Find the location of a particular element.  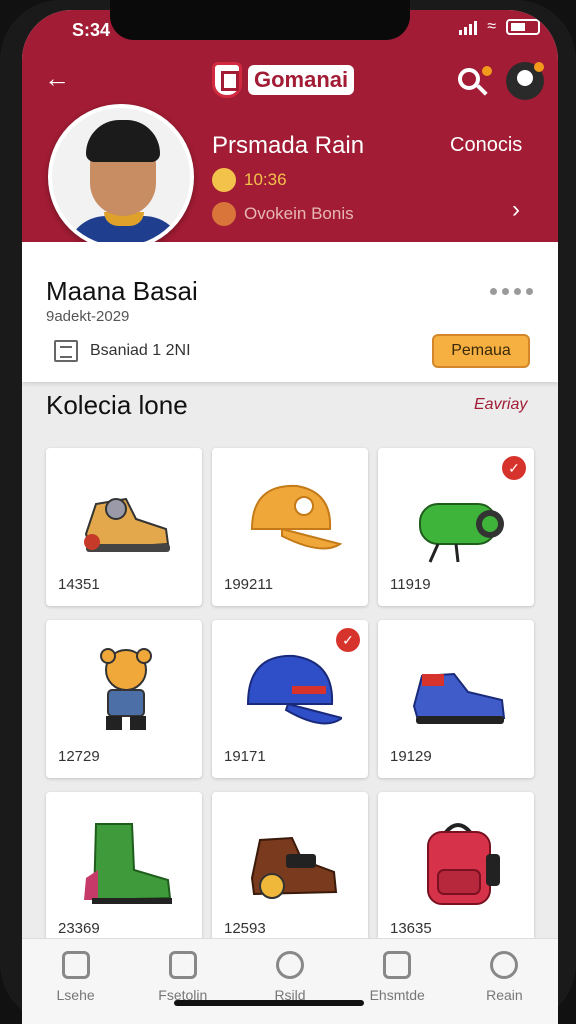

collection-item: 12593 is located at coordinates (290, 871).